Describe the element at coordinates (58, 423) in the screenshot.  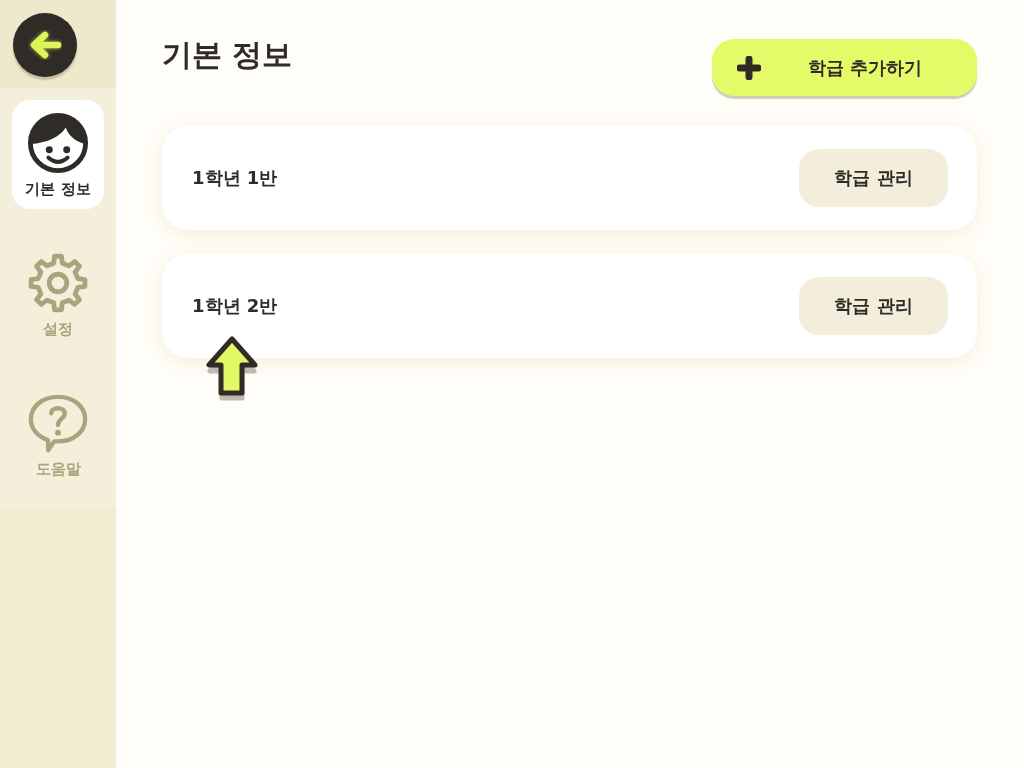
I see `help-icon` at that location.